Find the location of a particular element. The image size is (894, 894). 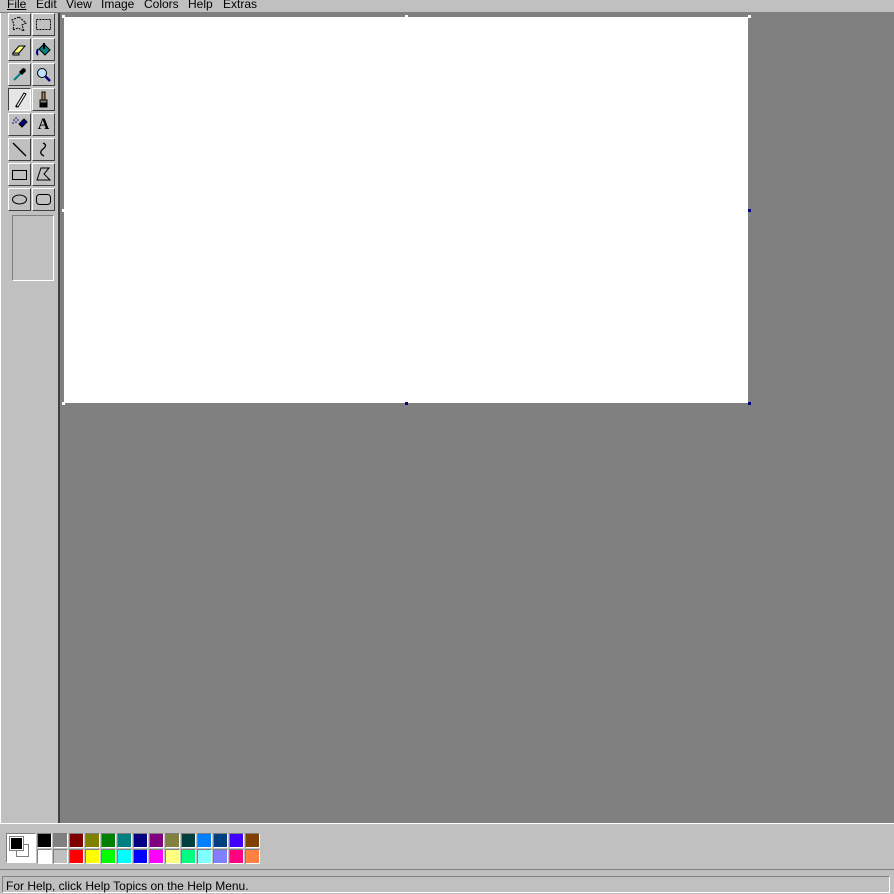

rounded-rectangle-icon is located at coordinates (43, 199).